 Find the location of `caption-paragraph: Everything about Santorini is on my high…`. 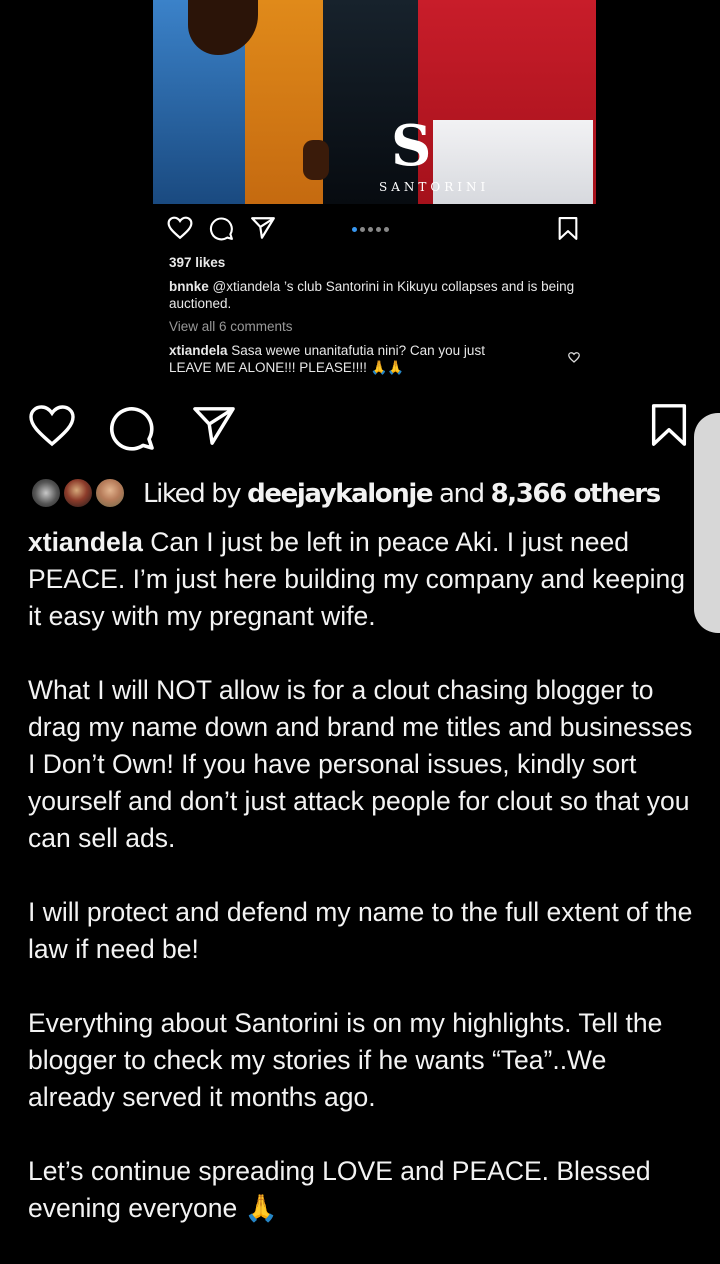

caption-paragraph: Everything about Santorini is on my high… is located at coordinates (345, 1060).